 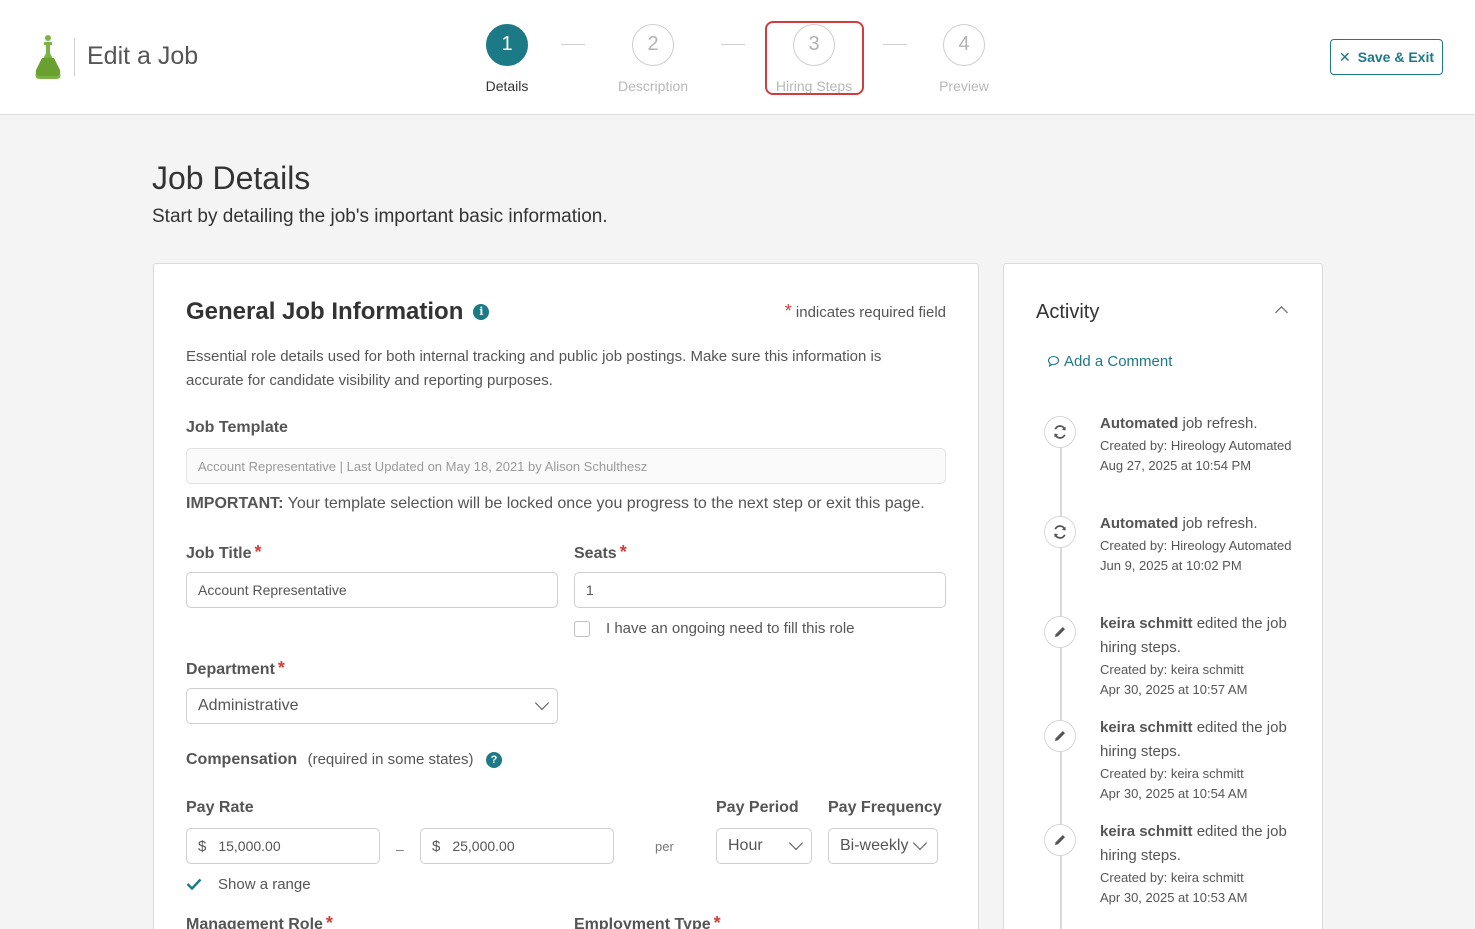 What do you see at coordinates (224, 552) in the screenshot?
I see `job-title-label: Job Title *` at bounding box center [224, 552].